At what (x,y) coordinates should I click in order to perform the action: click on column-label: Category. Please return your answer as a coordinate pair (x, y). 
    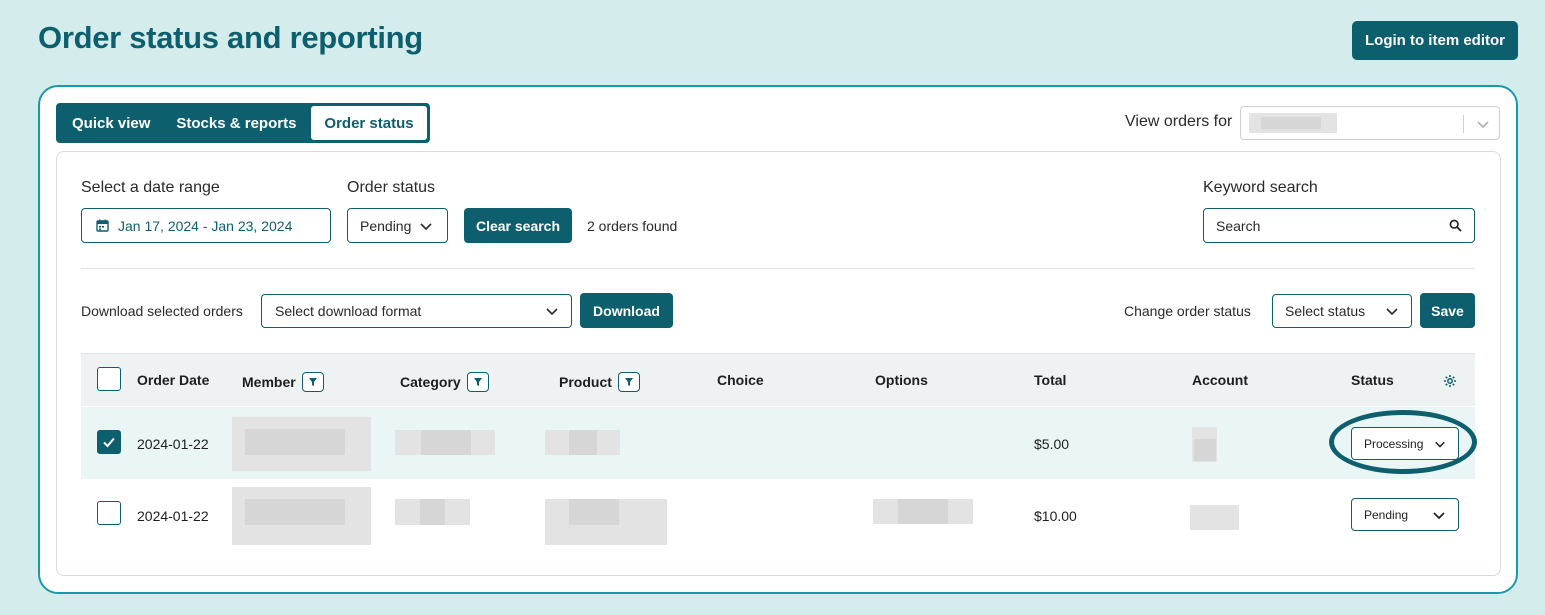
    Looking at the image, I should click on (430, 382).